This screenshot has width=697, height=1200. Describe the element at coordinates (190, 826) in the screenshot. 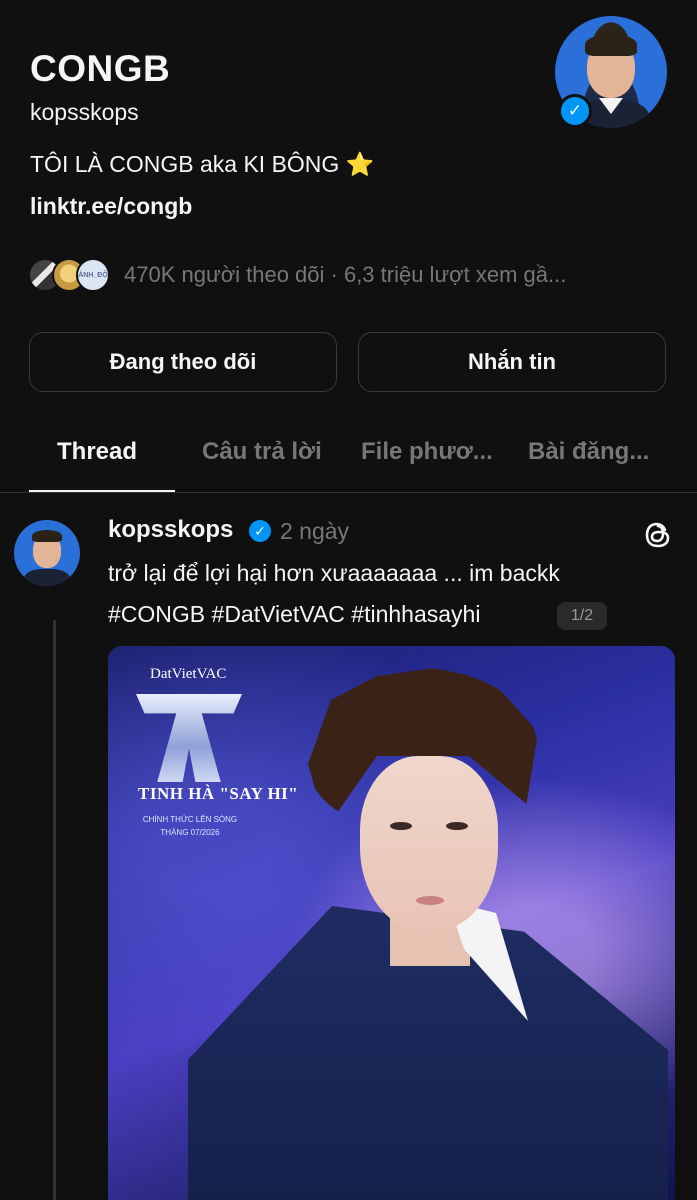

I see `show-subtitle: CHÍNH THỨC LÊN SÓNG THÁNG 07/2026` at that location.